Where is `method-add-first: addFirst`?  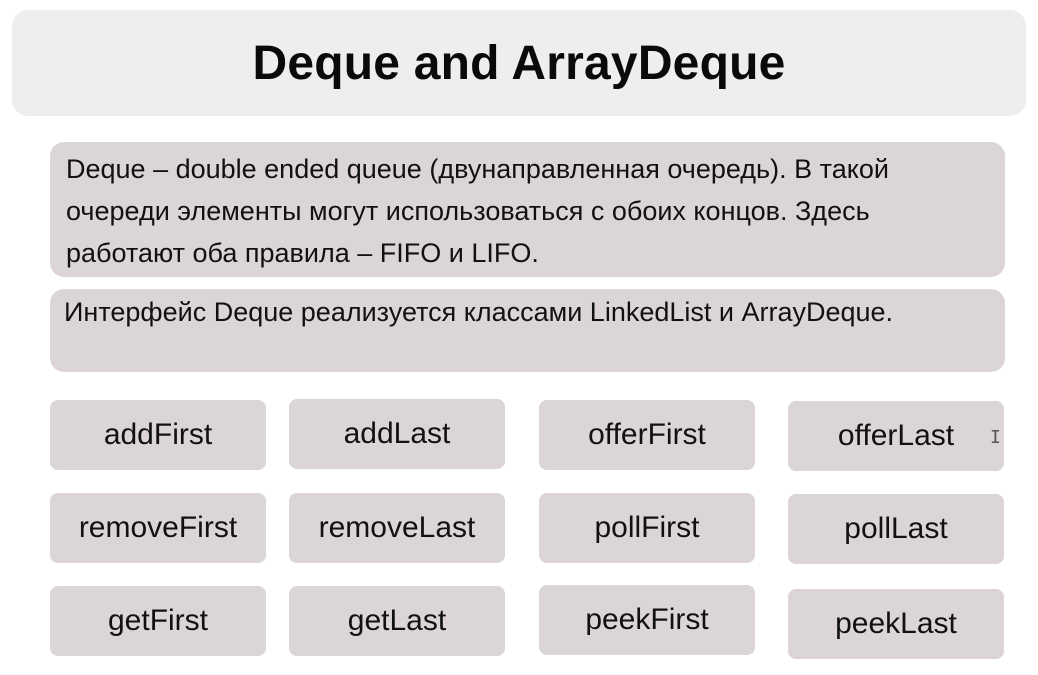
method-add-first: addFirst is located at coordinates (158, 435).